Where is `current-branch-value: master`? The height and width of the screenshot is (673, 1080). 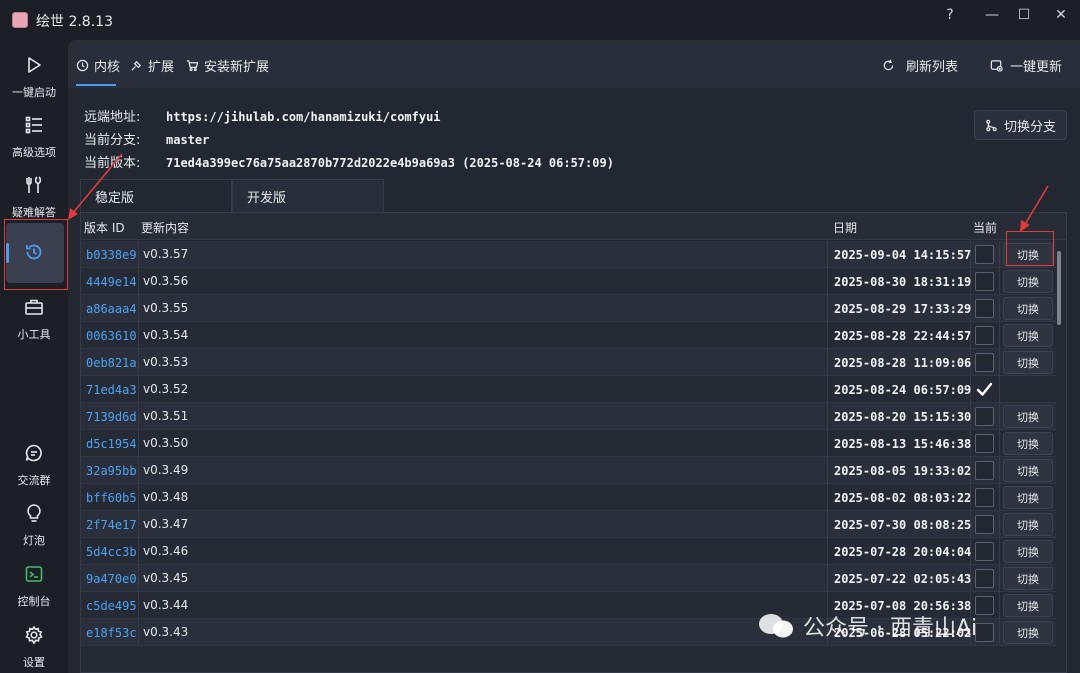 current-branch-value: master is located at coordinates (188, 140).